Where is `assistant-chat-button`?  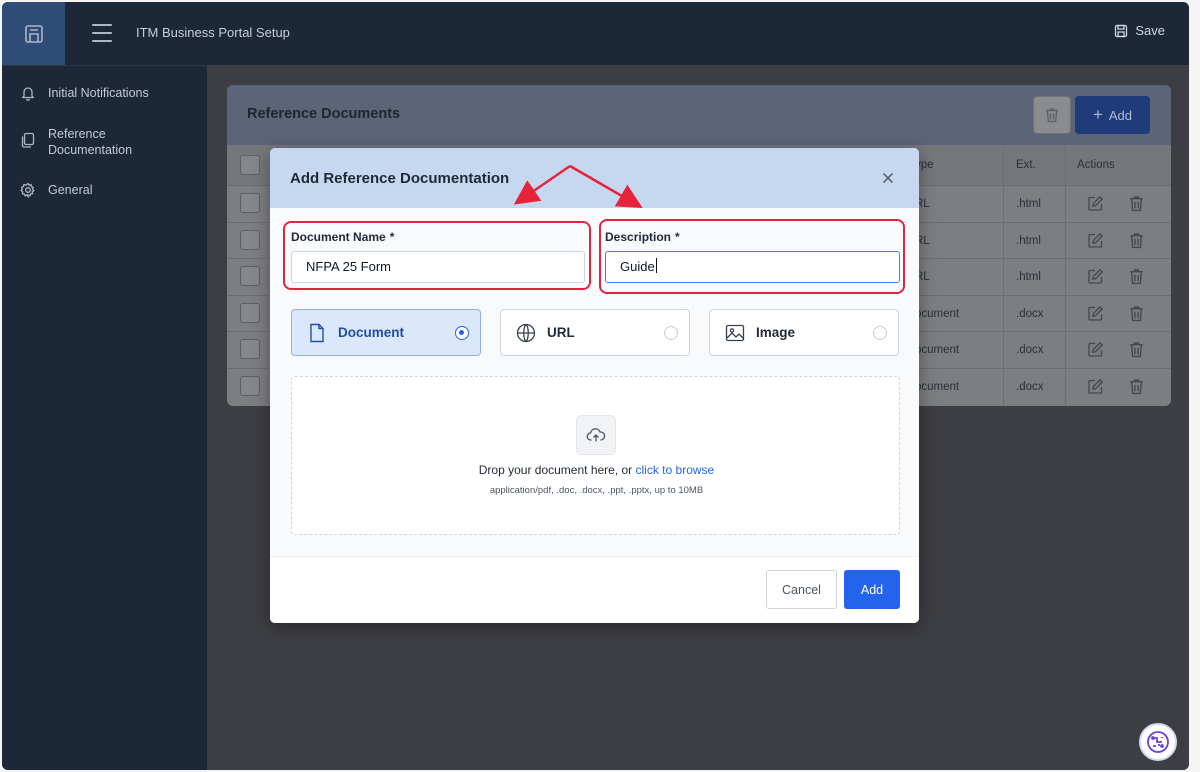
assistant-chat-button is located at coordinates (1158, 742).